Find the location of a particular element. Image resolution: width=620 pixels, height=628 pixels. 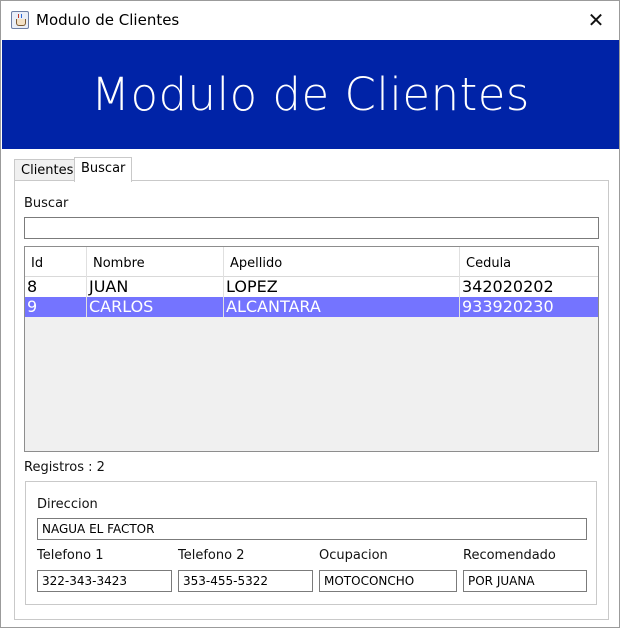

cell-id: 9 is located at coordinates (56, 307).